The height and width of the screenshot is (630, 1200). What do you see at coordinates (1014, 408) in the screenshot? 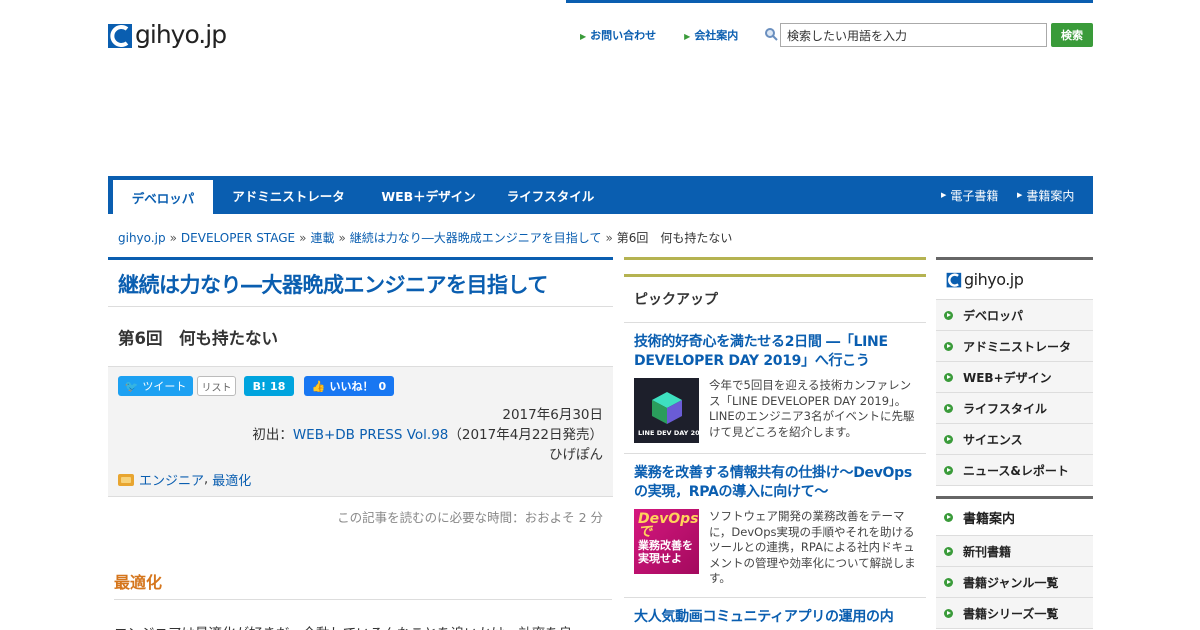
I see `sidebar-item-lifestyle: ライフスタイル` at bounding box center [1014, 408].